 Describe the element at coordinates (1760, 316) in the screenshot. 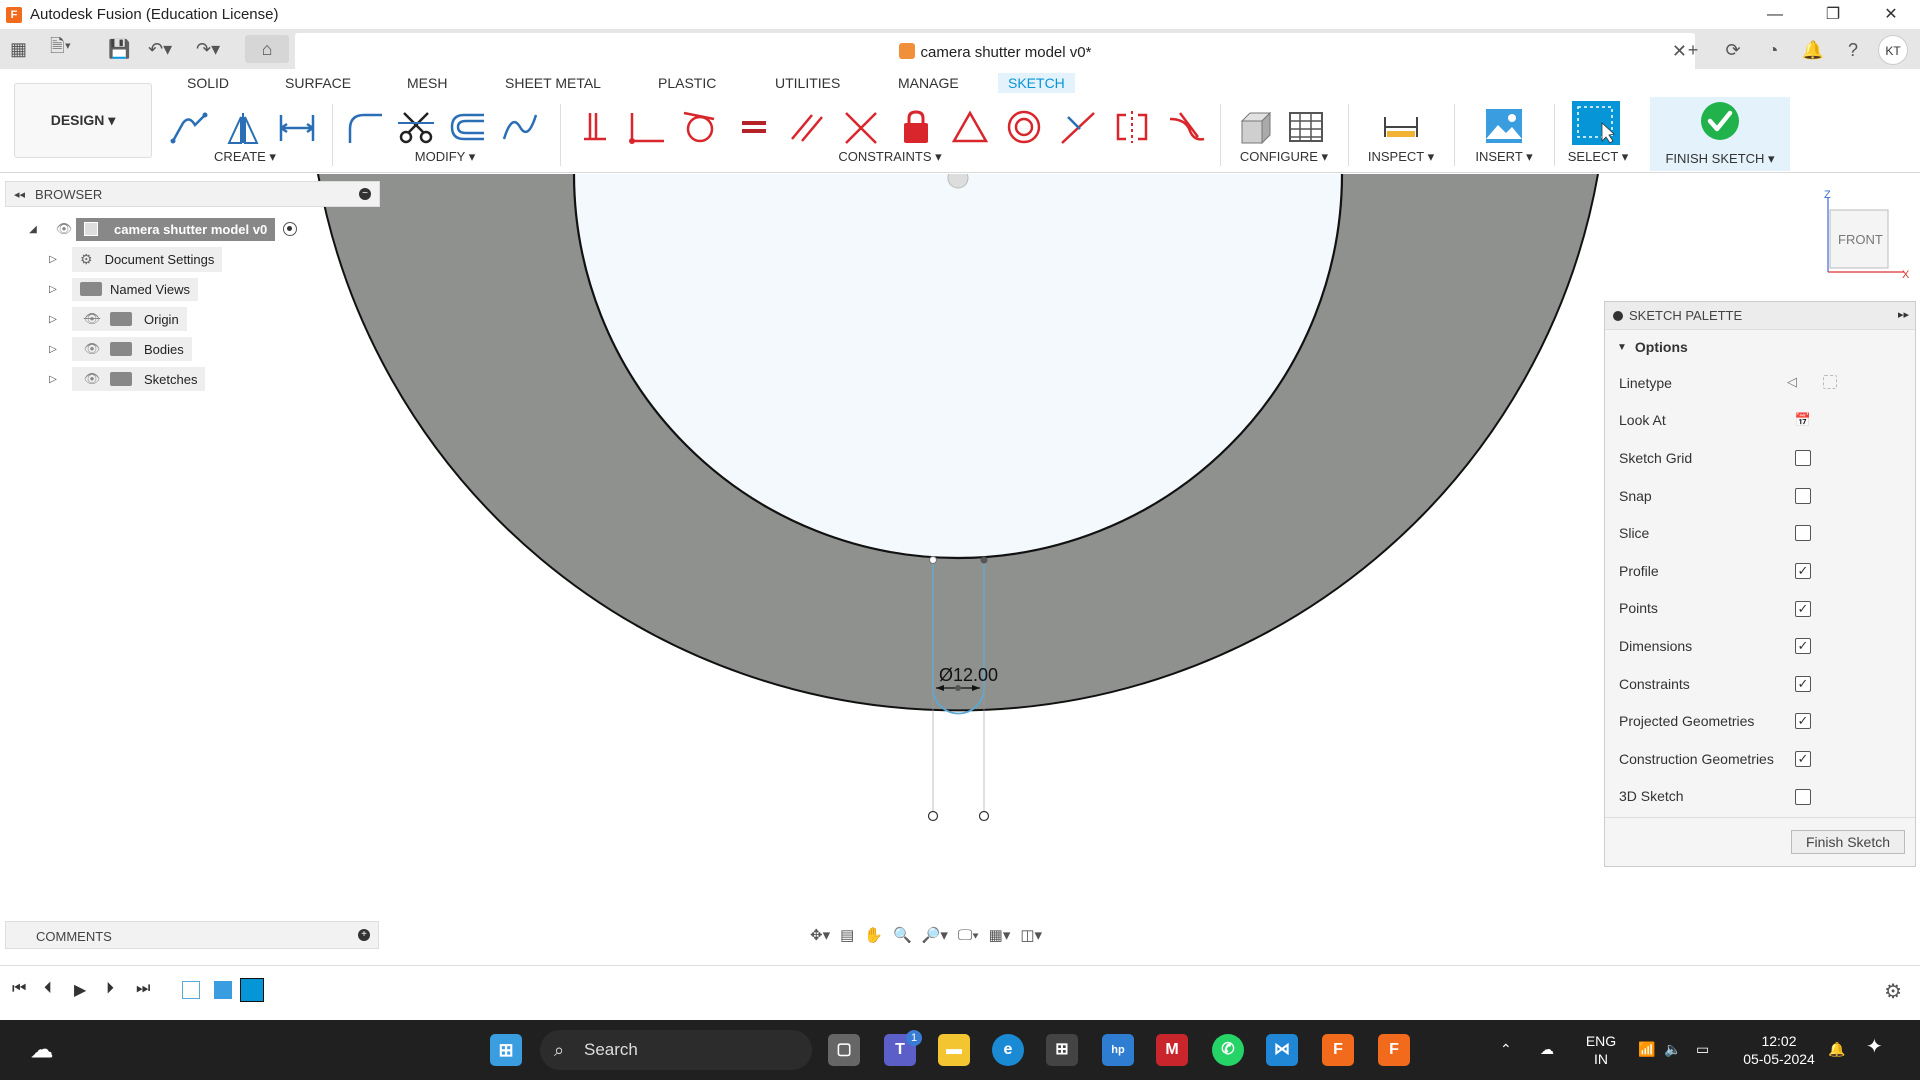

I see `palette-header: SKETCH PALETTE ▸▸` at that location.